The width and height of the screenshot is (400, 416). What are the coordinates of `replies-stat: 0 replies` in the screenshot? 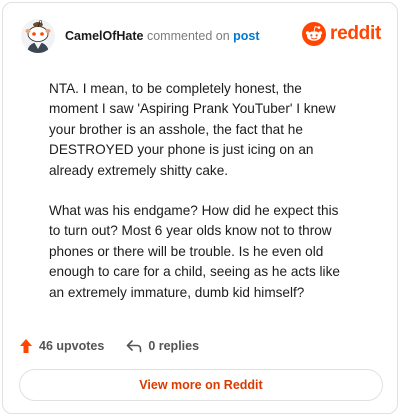 It's located at (162, 346).